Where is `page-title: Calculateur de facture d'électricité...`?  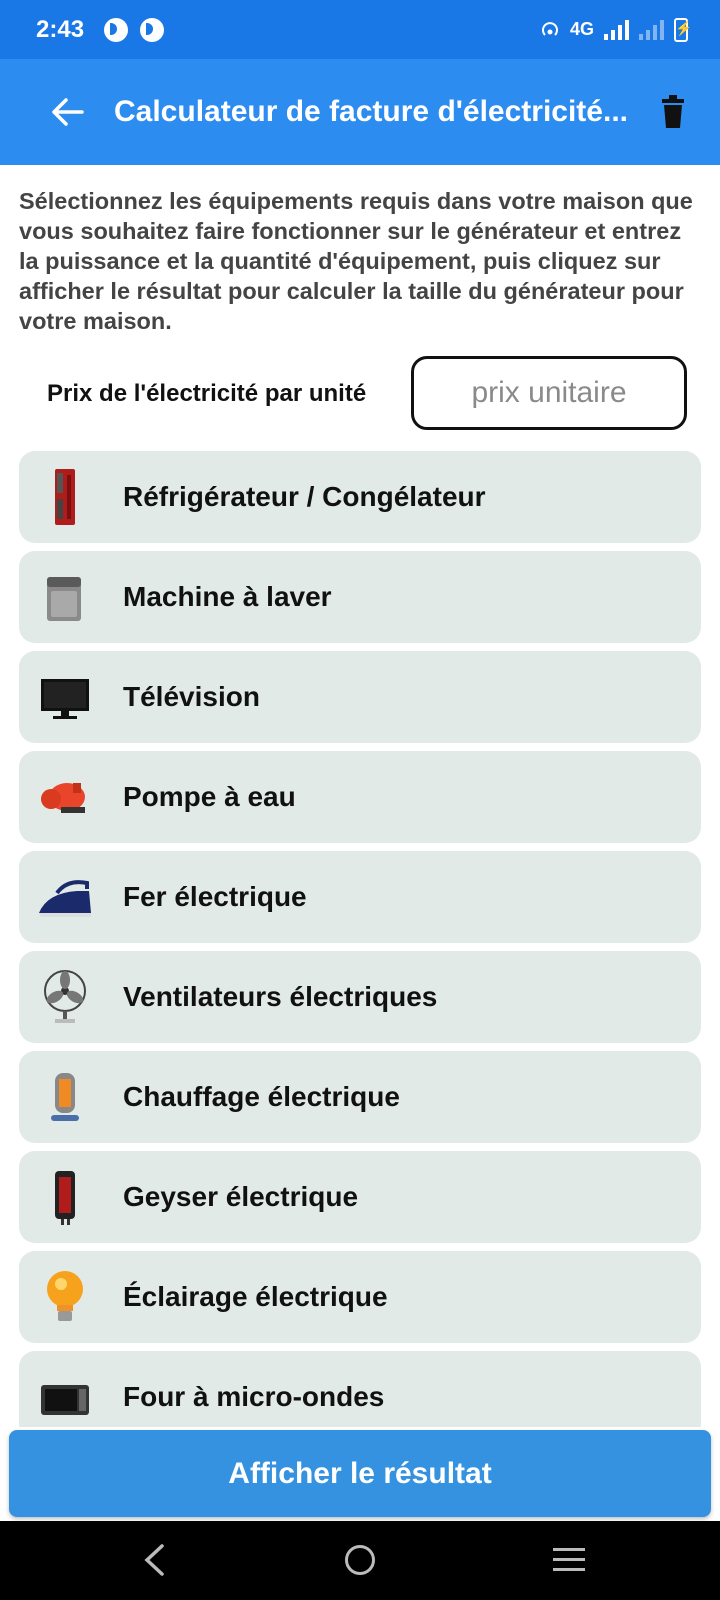 page-title: Calculateur de facture d'électricité... is located at coordinates (371, 111).